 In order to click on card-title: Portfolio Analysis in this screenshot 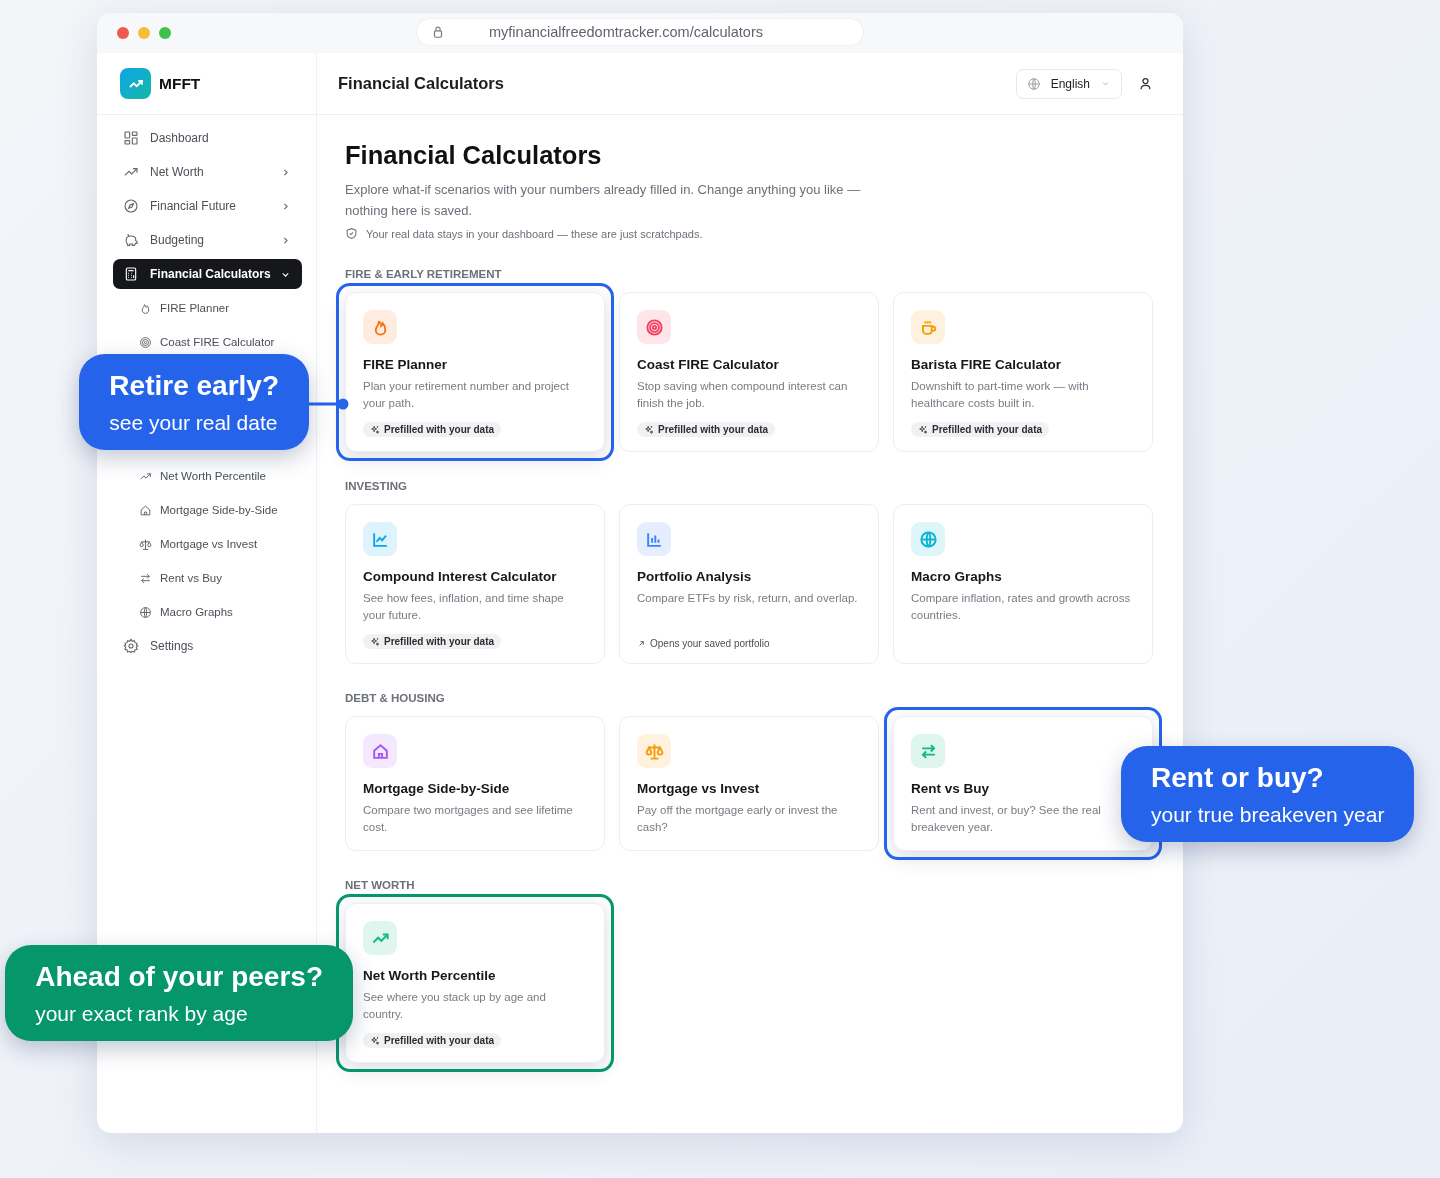, I will do `click(695, 576)`.